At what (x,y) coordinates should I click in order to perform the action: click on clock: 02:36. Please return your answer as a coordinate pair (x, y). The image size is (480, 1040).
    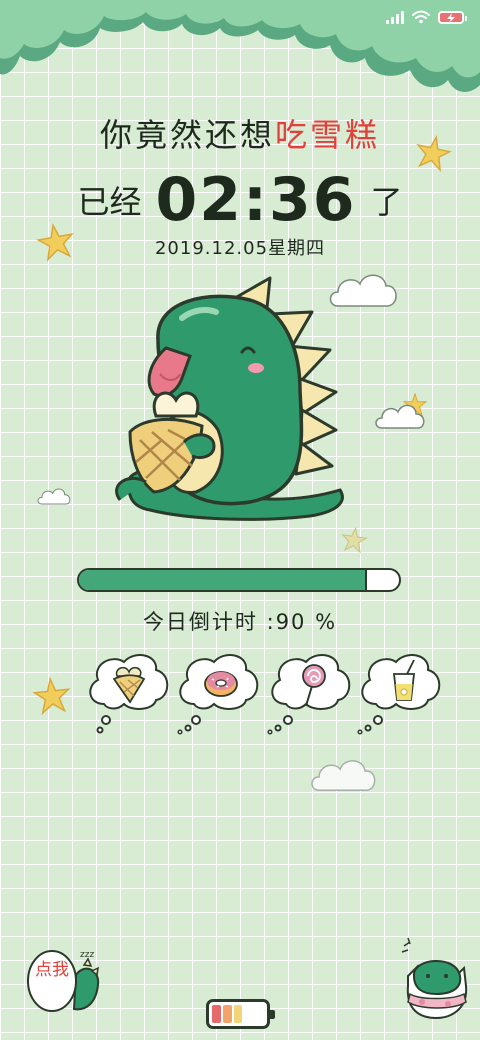
    Looking at the image, I should click on (256, 200).